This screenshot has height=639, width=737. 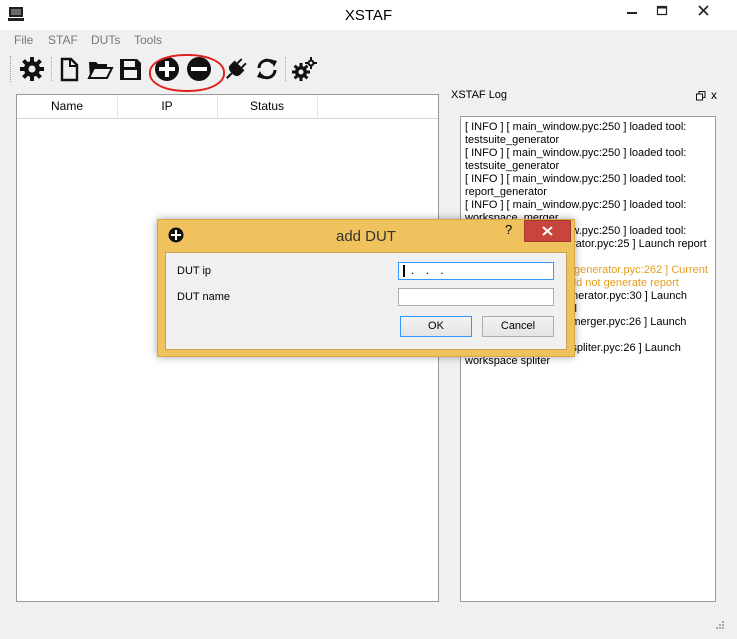 What do you see at coordinates (203, 297) in the screenshot?
I see `dut-name-label: DUT name` at bounding box center [203, 297].